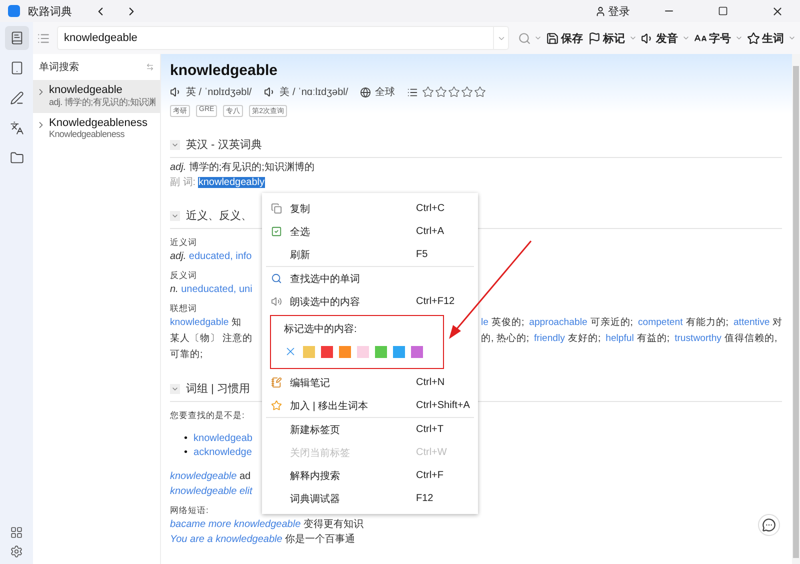 This screenshot has height=564, width=800. Describe the element at coordinates (16, 551) in the screenshot. I see `settings-icon` at that location.